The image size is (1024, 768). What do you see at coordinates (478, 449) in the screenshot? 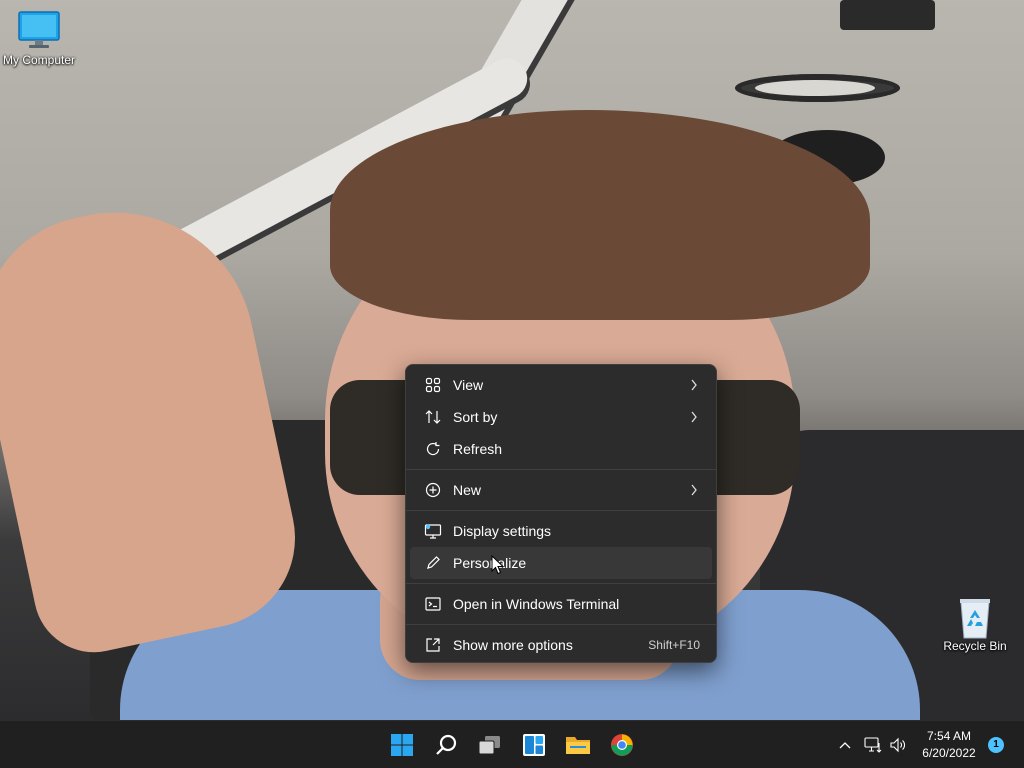
I see `menu-item-label: Refresh` at bounding box center [478, 449].